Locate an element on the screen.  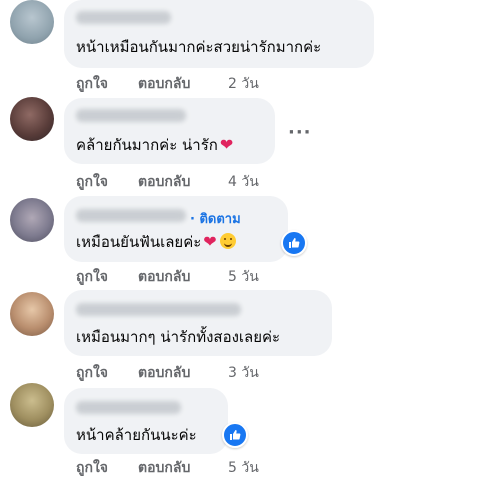
comment-text: เหมือนยันฟันเลยค่ะ is located at coordinates (139, 242).